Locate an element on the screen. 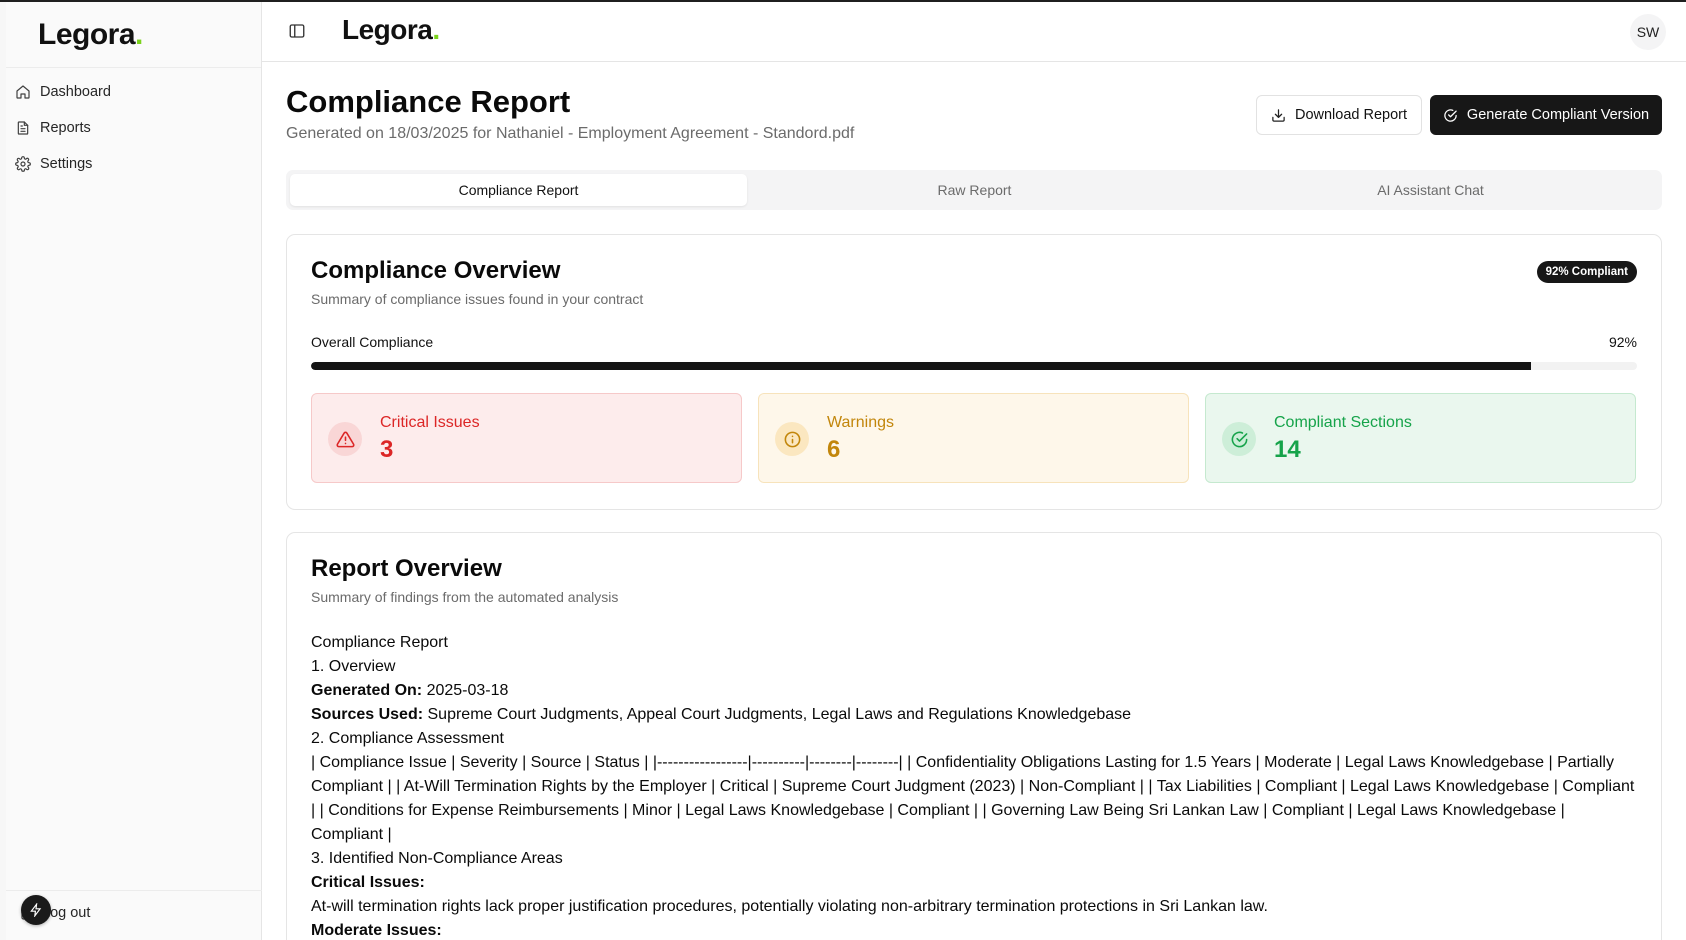 The height and width of the screenshot is (940, 1686). report-key: Generated On: is located at coordinates (367, 690).